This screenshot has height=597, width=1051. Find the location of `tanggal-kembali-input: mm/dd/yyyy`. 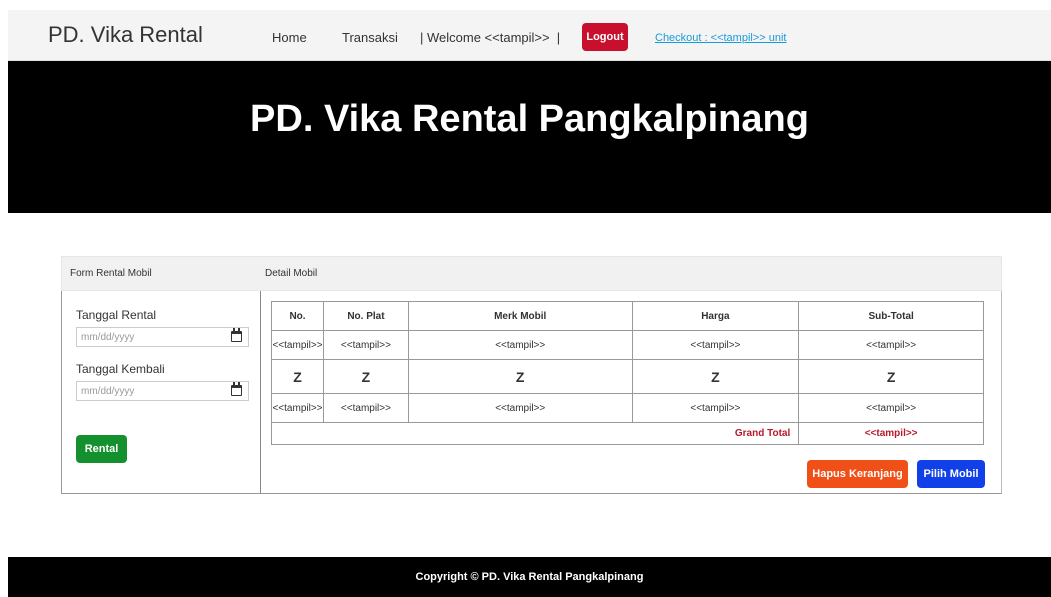

tanggal-kembali-input: mm/dd/yyyy is located at coordinates (162, 391).